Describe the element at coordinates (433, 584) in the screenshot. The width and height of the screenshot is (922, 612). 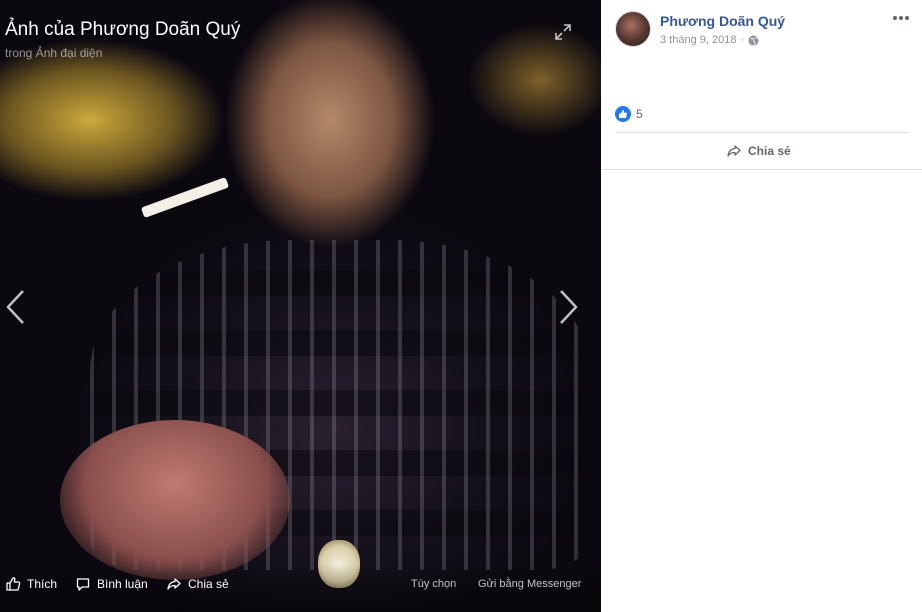
I see `options-link: Tùy chọn` at that location.